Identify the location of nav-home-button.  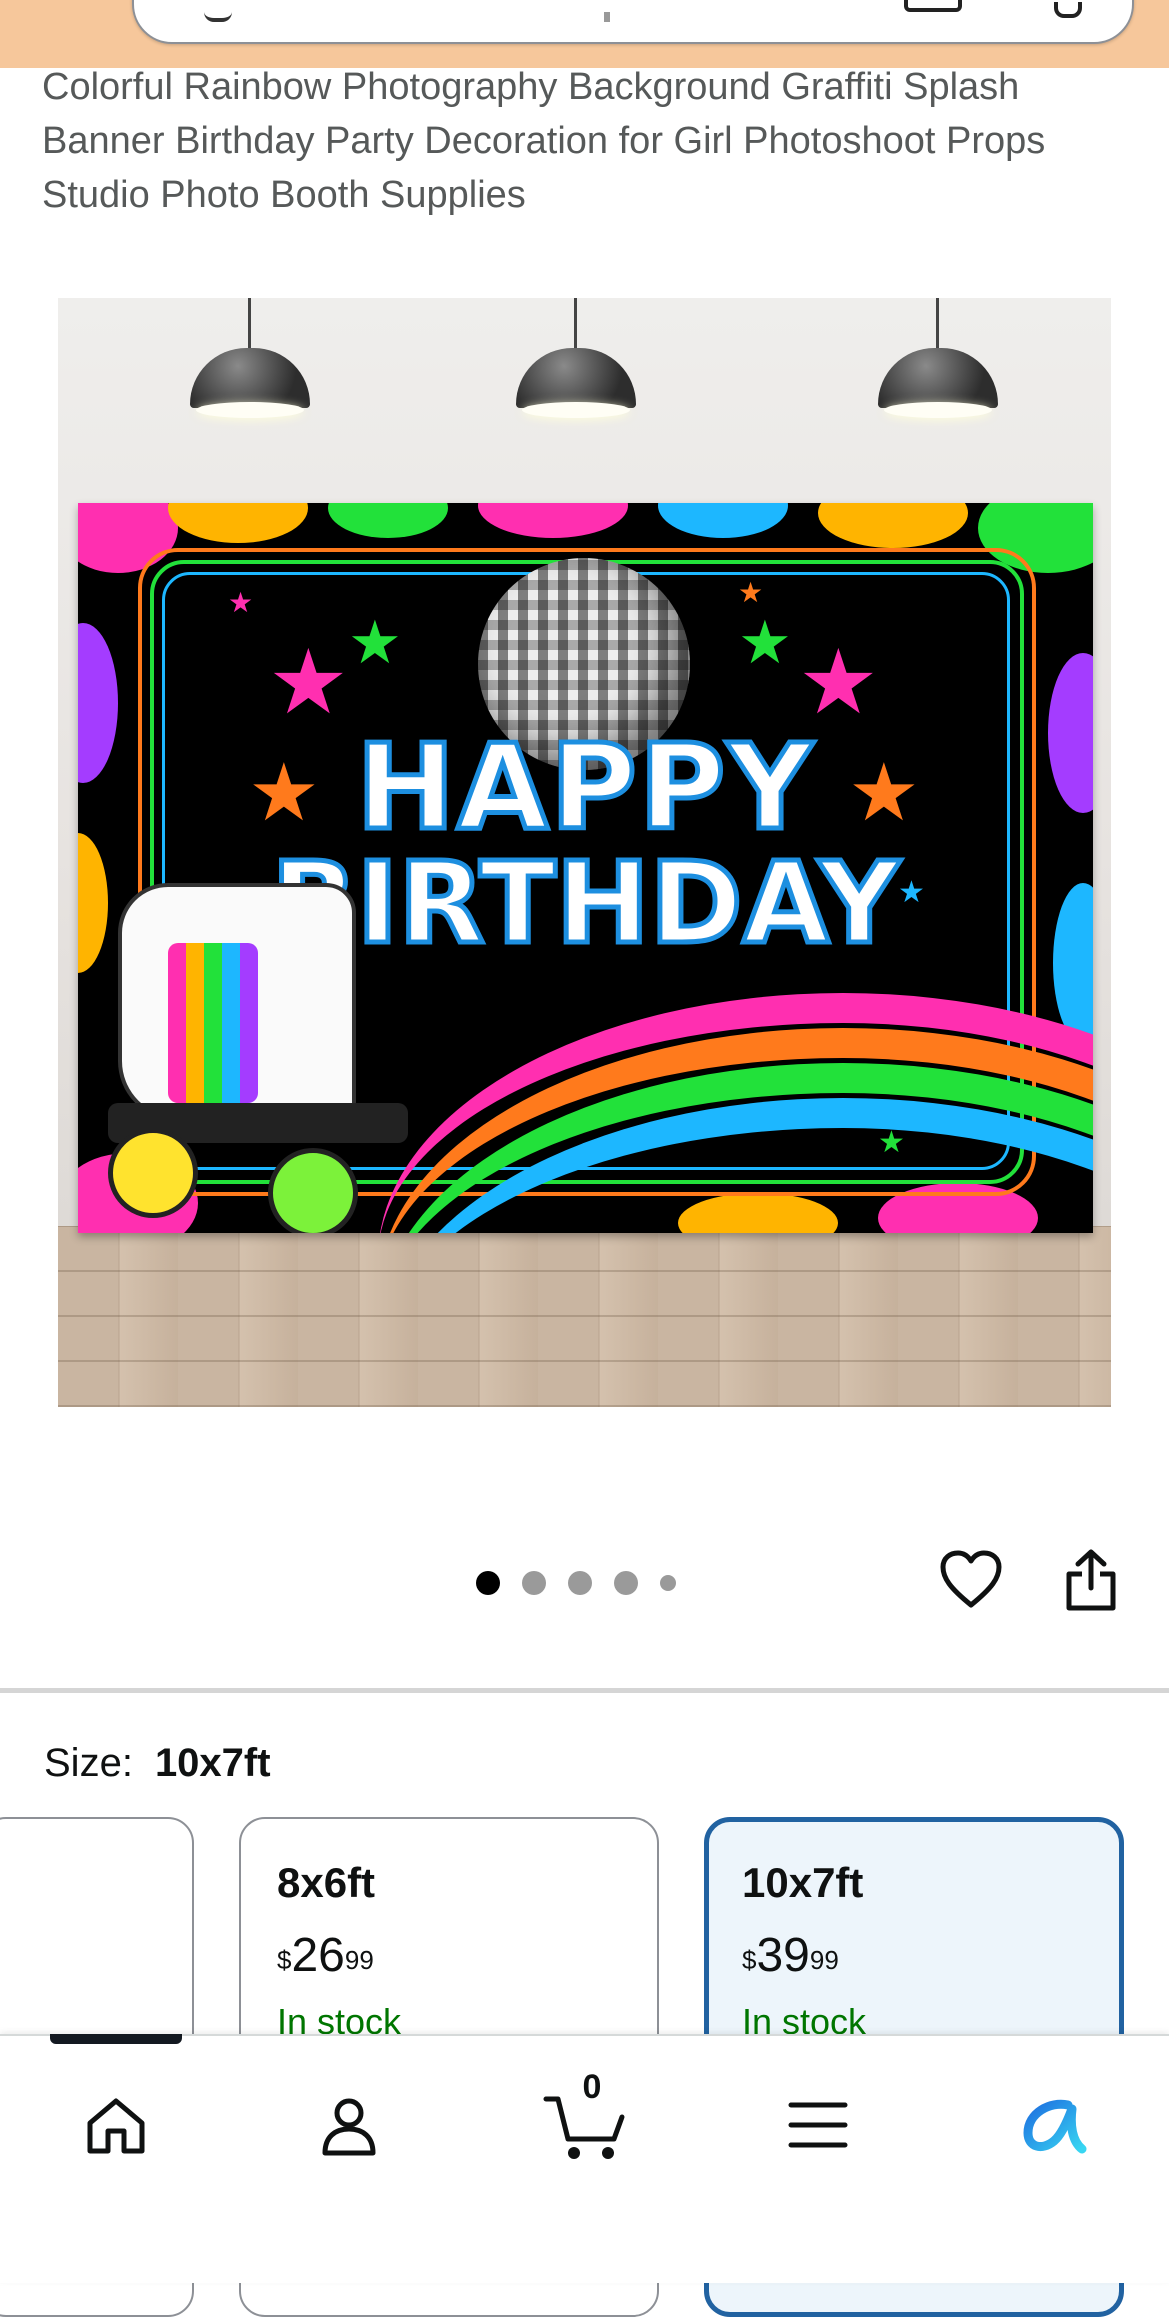
(116, 2125).